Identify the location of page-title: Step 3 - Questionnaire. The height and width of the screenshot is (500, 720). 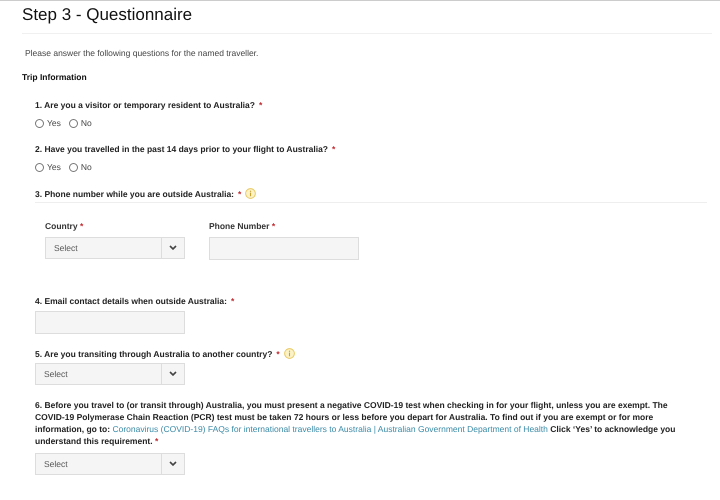
(367, 19).